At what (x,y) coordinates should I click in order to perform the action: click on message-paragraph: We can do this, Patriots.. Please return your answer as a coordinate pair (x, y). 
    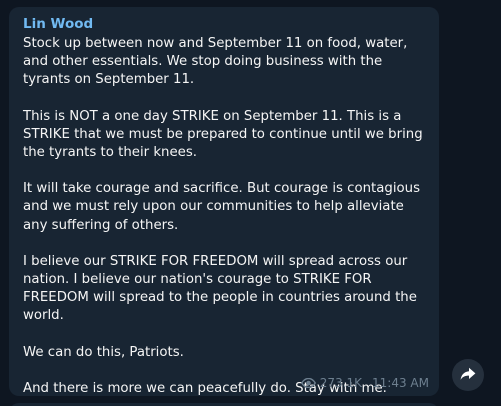
    Looking at the image, I should click on (103, 352).